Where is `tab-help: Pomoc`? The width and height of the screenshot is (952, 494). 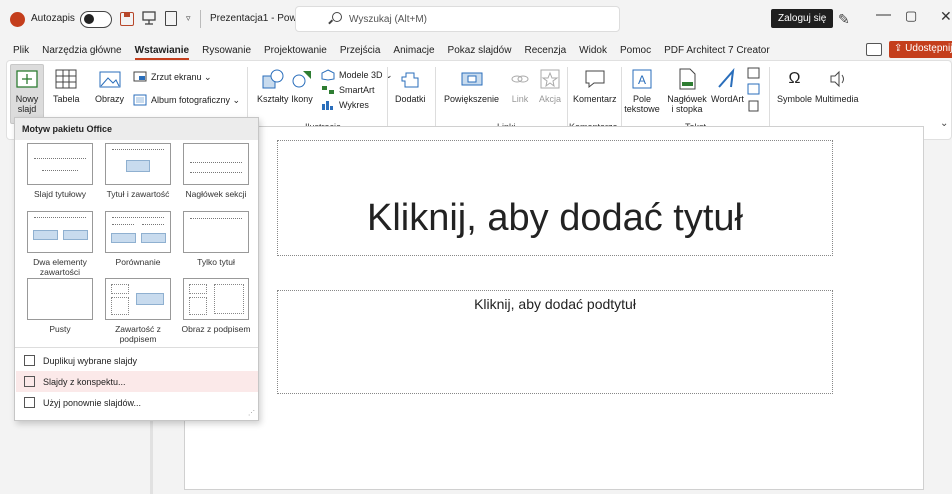 tab-help: Pomoc is located at coordinates (635, 50).